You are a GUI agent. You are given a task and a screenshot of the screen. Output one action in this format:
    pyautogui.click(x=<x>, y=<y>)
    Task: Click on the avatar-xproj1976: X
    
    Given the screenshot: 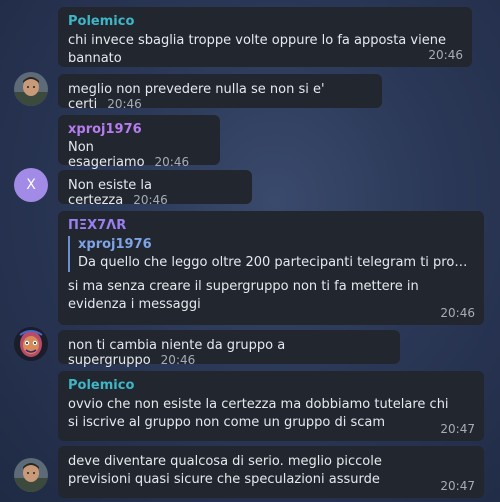 What is the action you would take?
    pyautogui.click(x=31, y=185)
    